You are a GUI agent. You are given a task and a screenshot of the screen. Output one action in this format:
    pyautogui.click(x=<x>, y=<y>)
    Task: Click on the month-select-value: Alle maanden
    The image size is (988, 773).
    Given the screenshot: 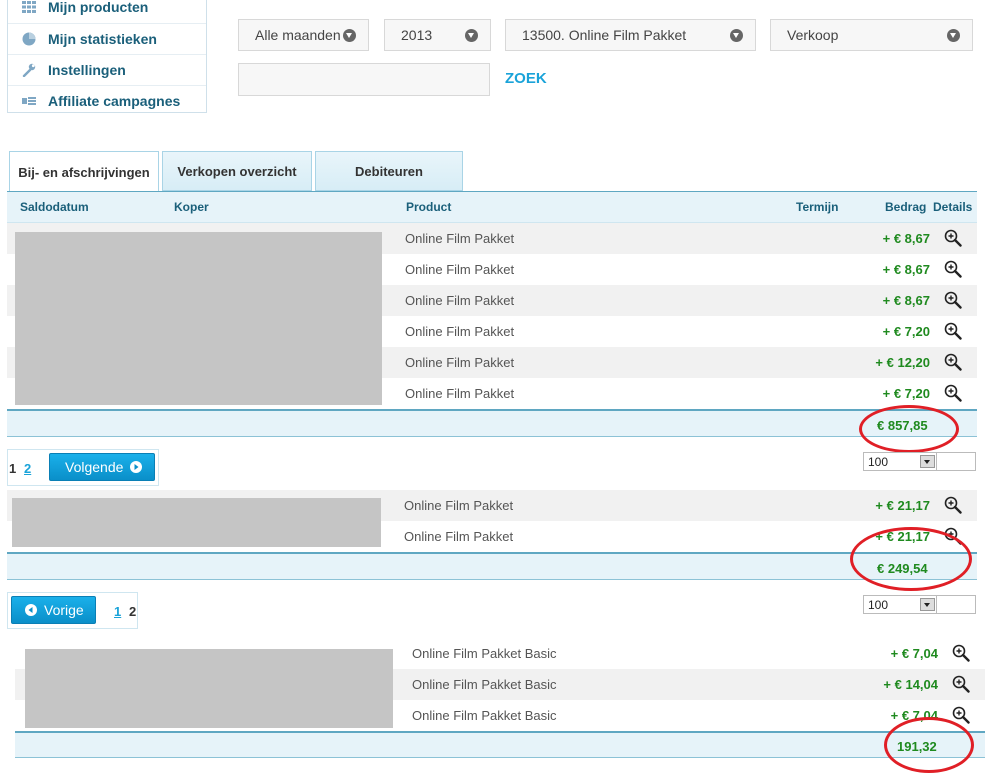 What is the action you would take?
    pyautogui.click(x=298, y=35)
    